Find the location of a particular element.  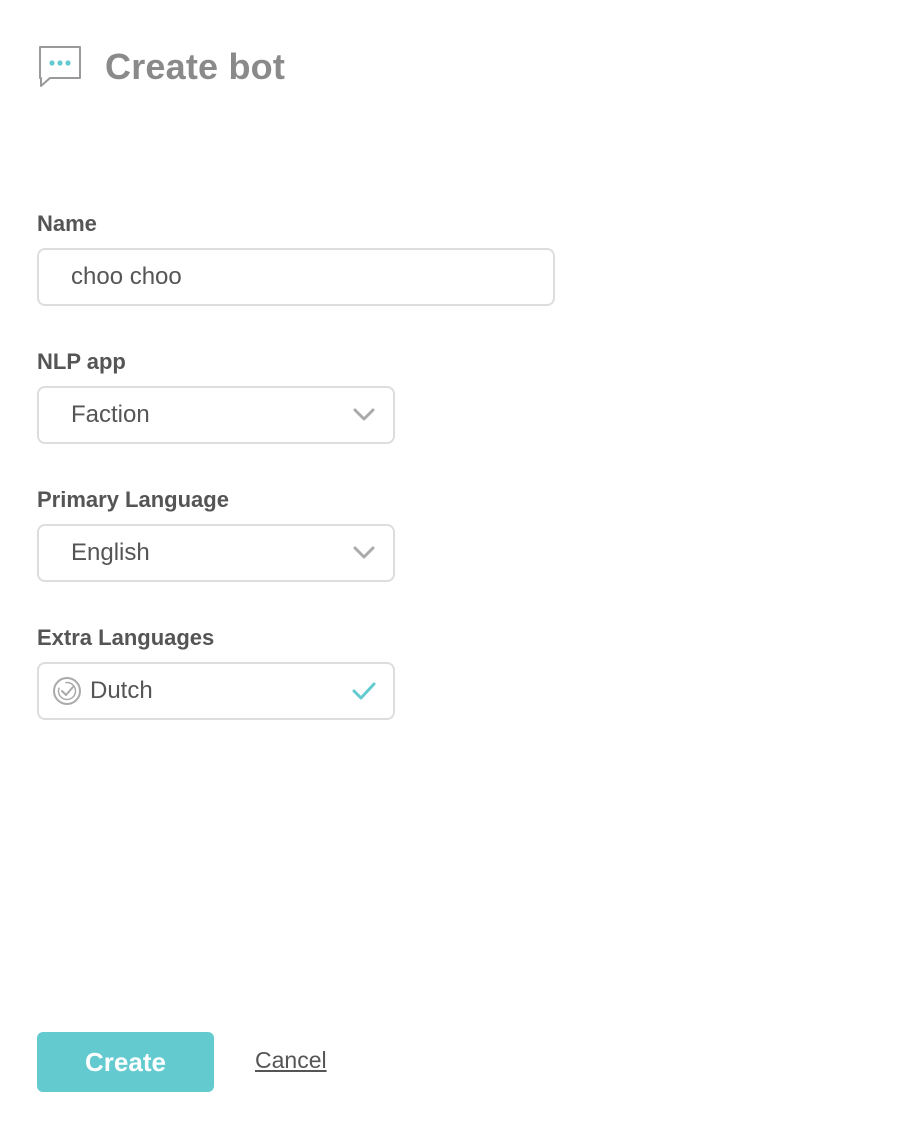

language-badge-icon is located at coordinates (67, 691).